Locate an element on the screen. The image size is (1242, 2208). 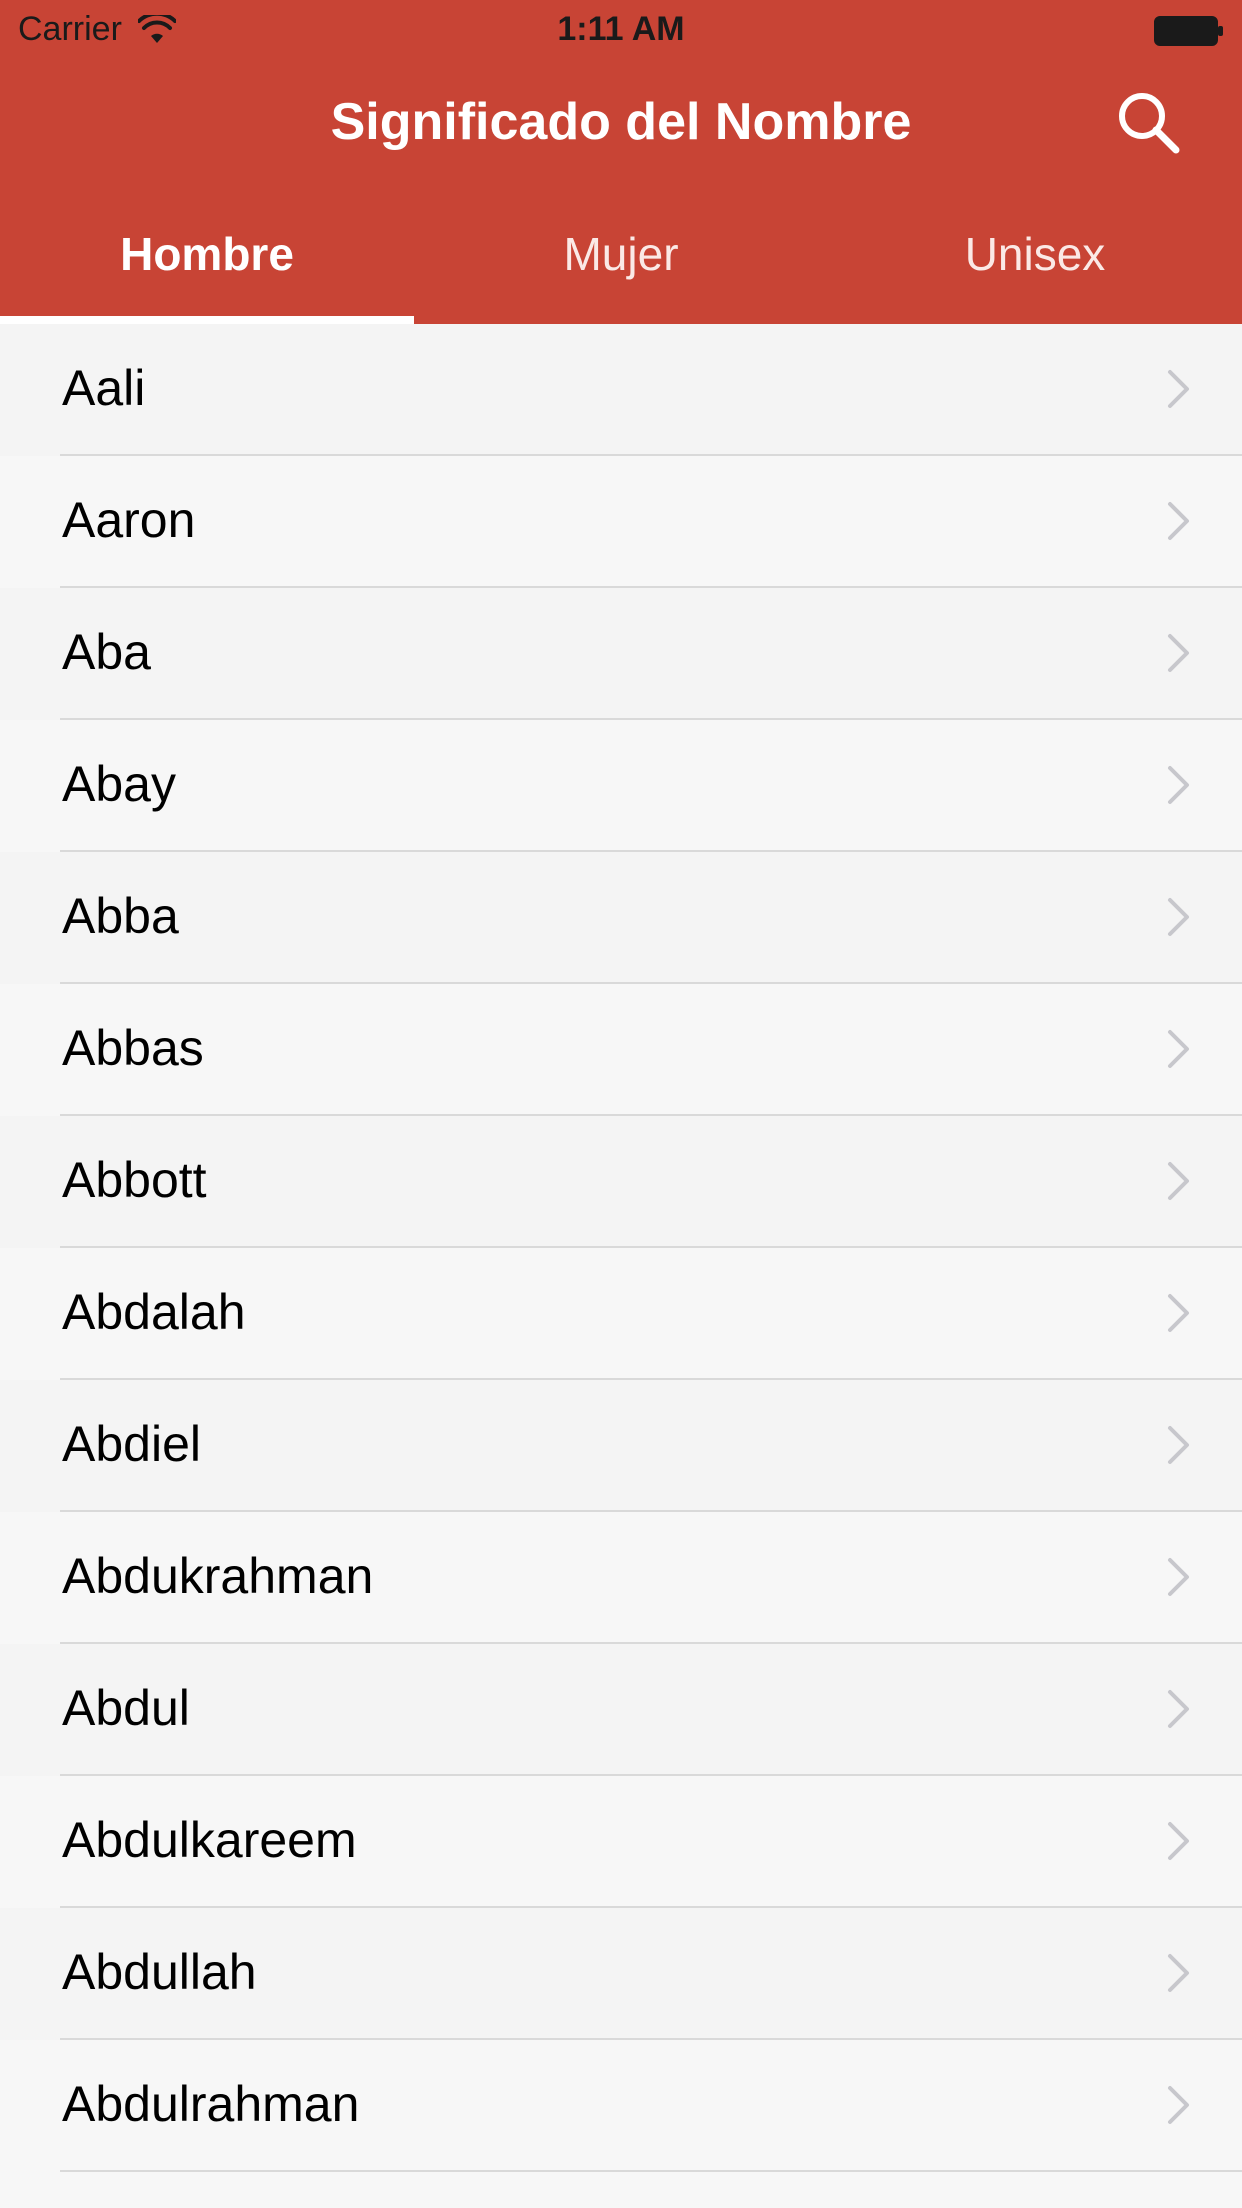
name-label: Abdulkareem is located at coordinates (209, 1840).